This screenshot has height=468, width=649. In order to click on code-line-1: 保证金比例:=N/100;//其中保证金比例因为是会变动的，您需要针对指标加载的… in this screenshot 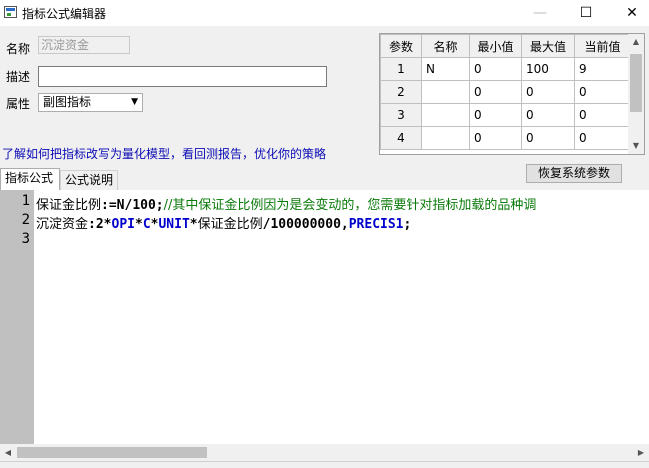, I will do `click(286, 203)`.